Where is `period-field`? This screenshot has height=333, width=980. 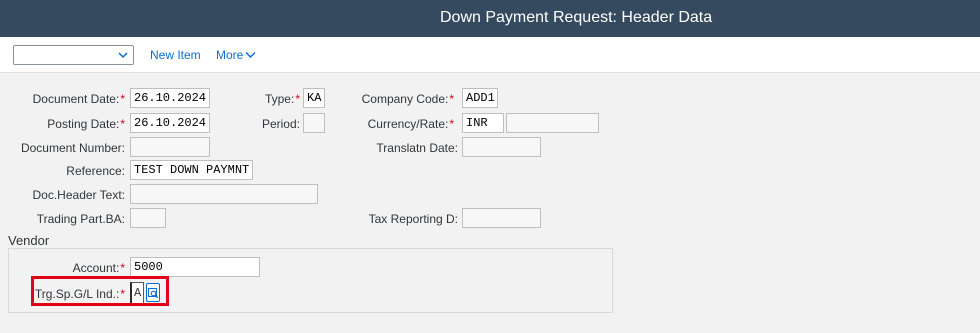
period-field is located at coordinates (314, 123).